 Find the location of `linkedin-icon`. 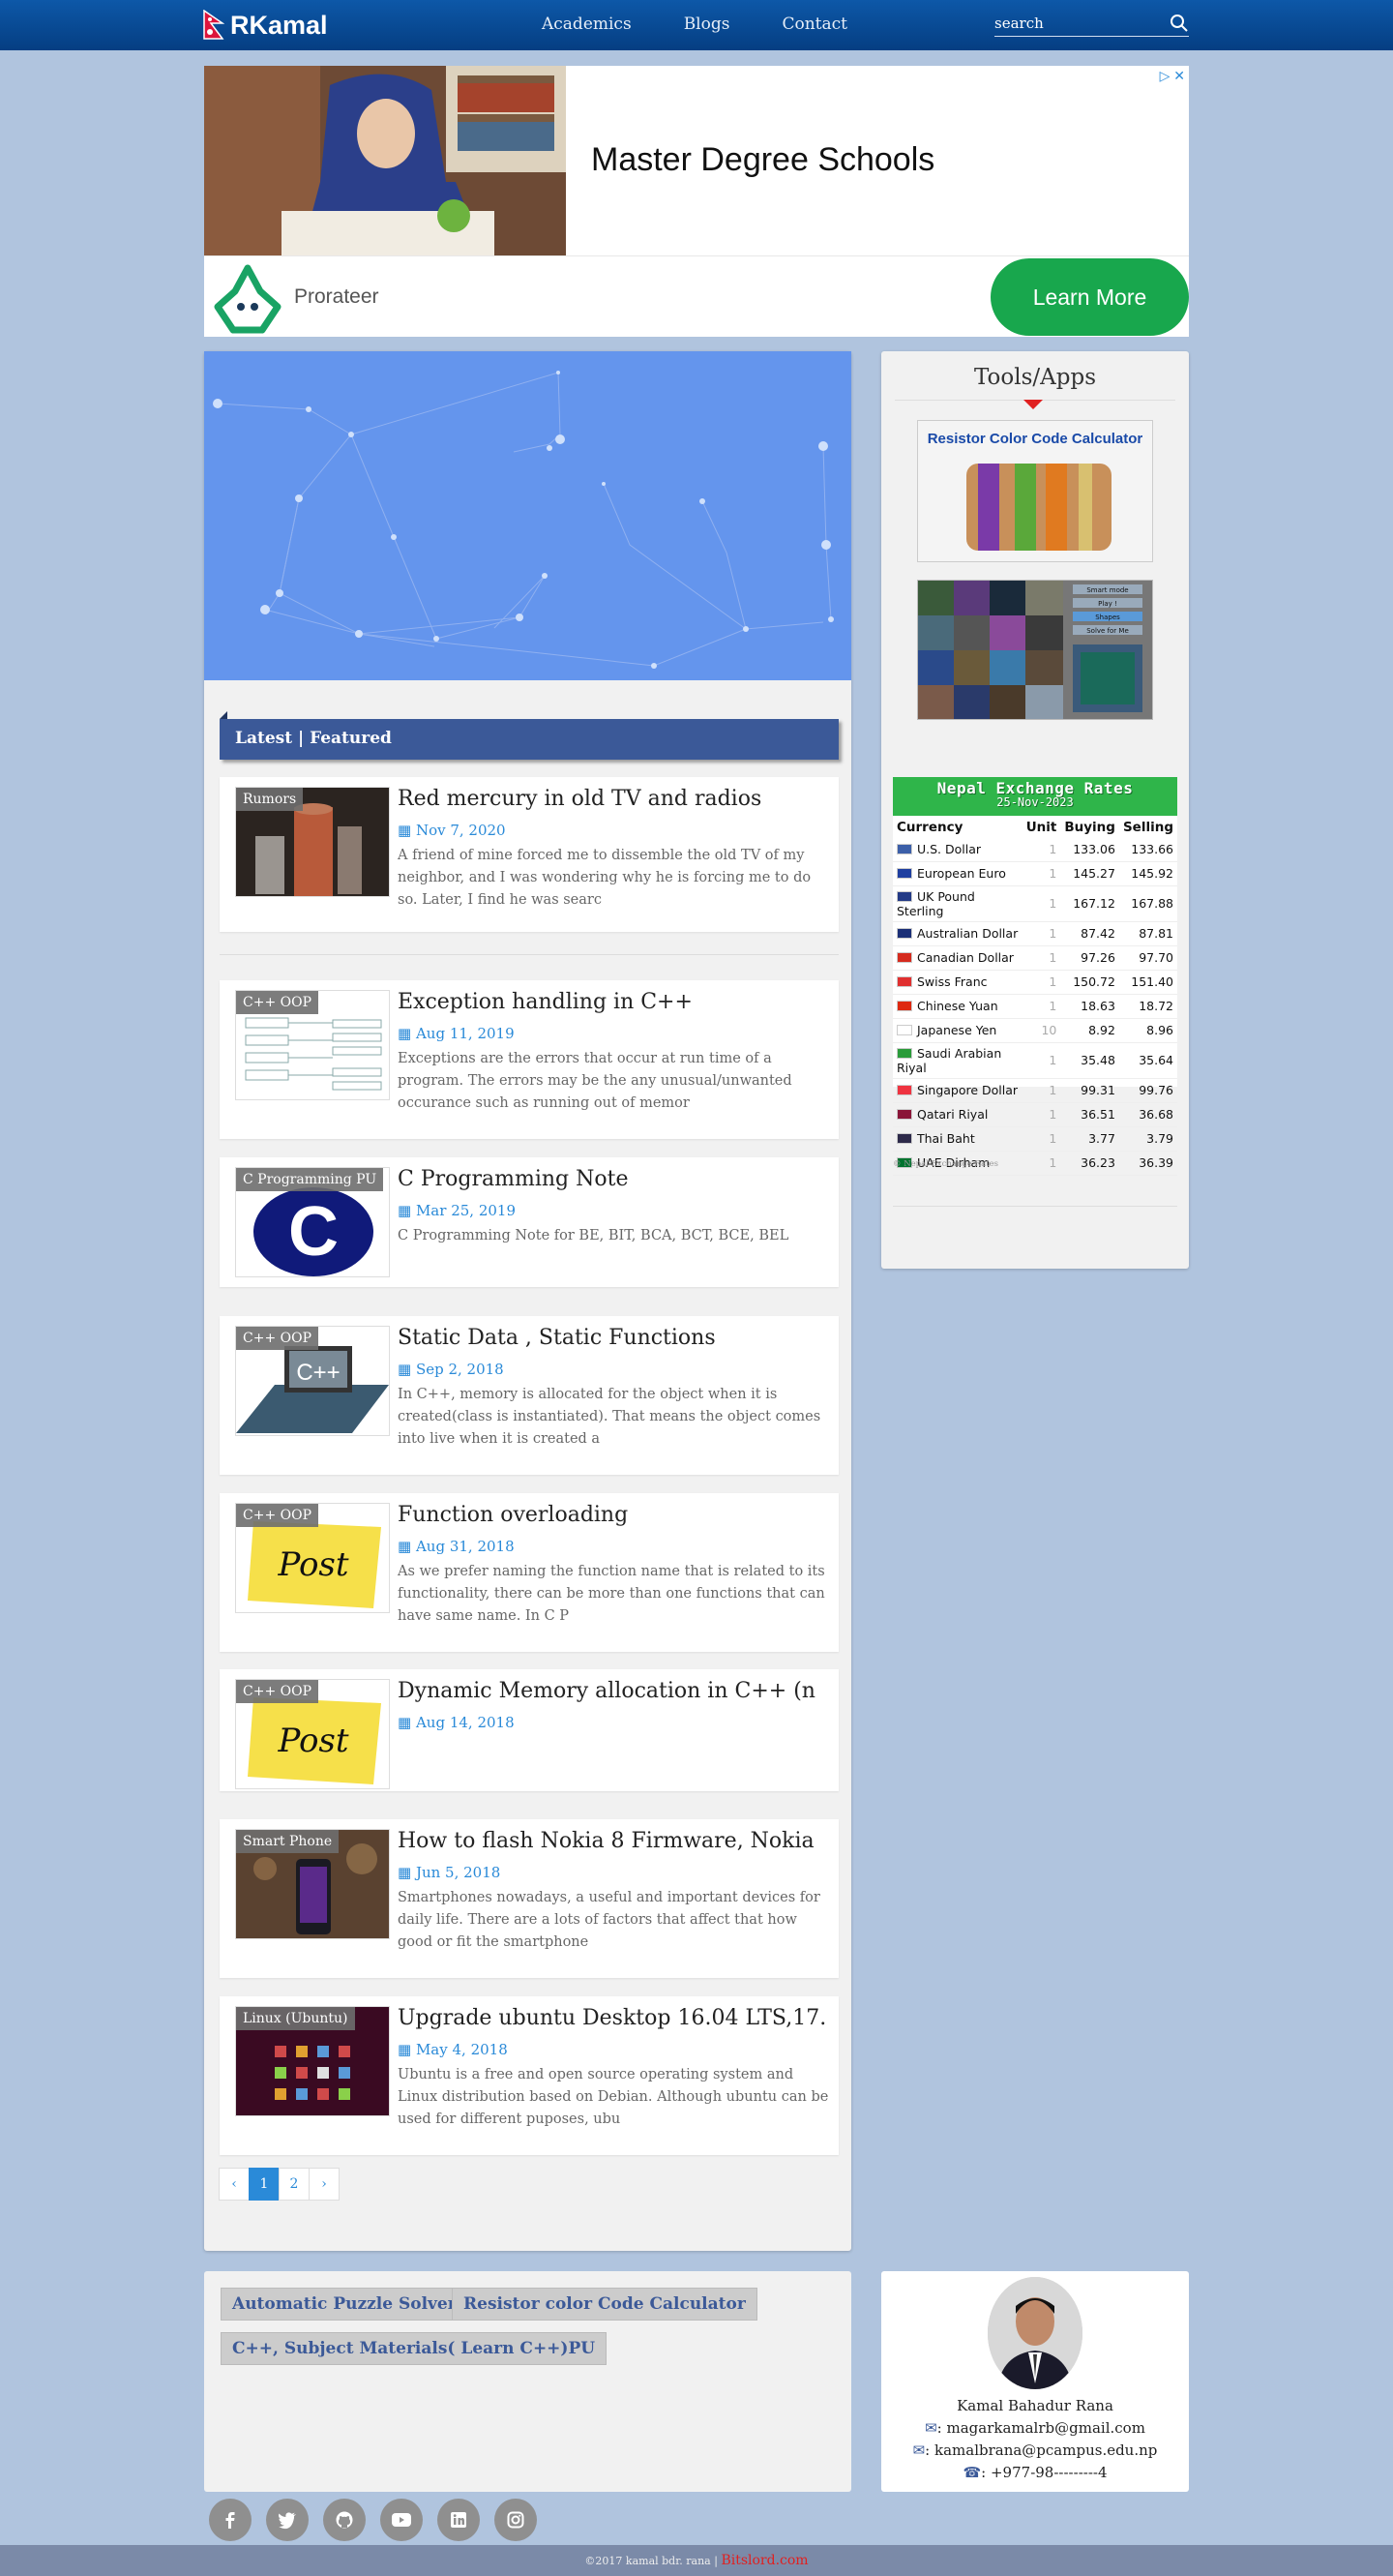

linkedin-icon is located at coordinates (458, 2520).